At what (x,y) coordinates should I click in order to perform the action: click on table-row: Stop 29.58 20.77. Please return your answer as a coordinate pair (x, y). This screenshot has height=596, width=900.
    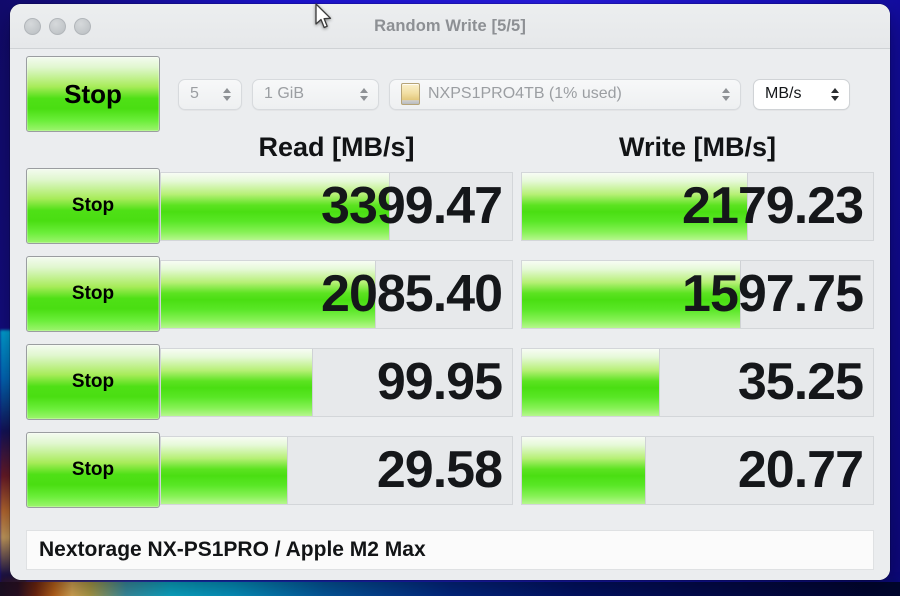
    Looking at the image, I should click on (450, 470).